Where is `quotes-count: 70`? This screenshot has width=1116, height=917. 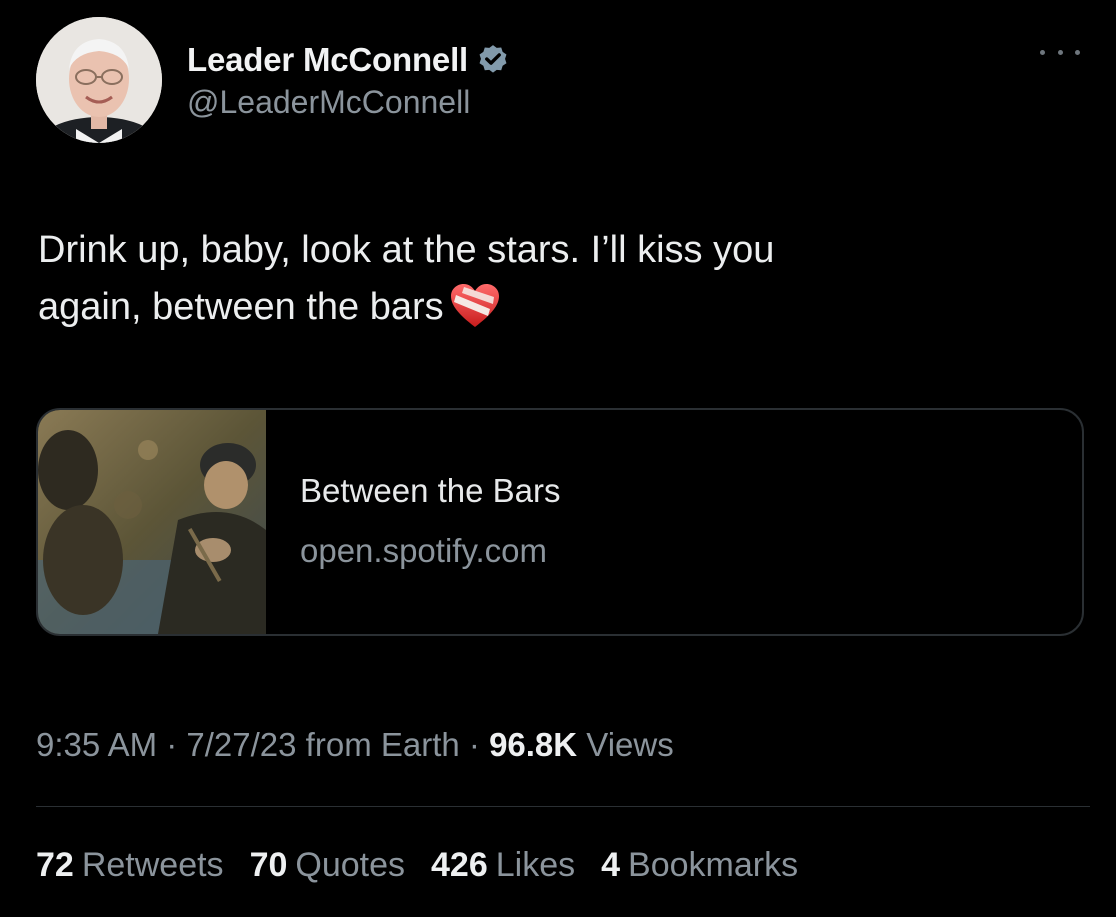 quotes-count: 70 is located at coordinates (268, 865).